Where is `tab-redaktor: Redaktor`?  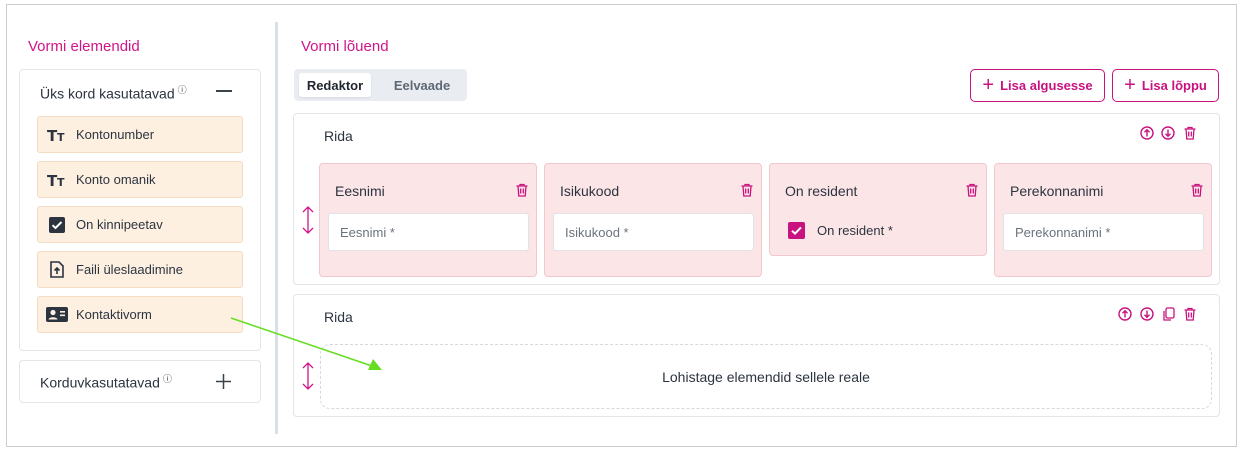
tab-redaktor: Redaktor is located at coordinates (335, 85).